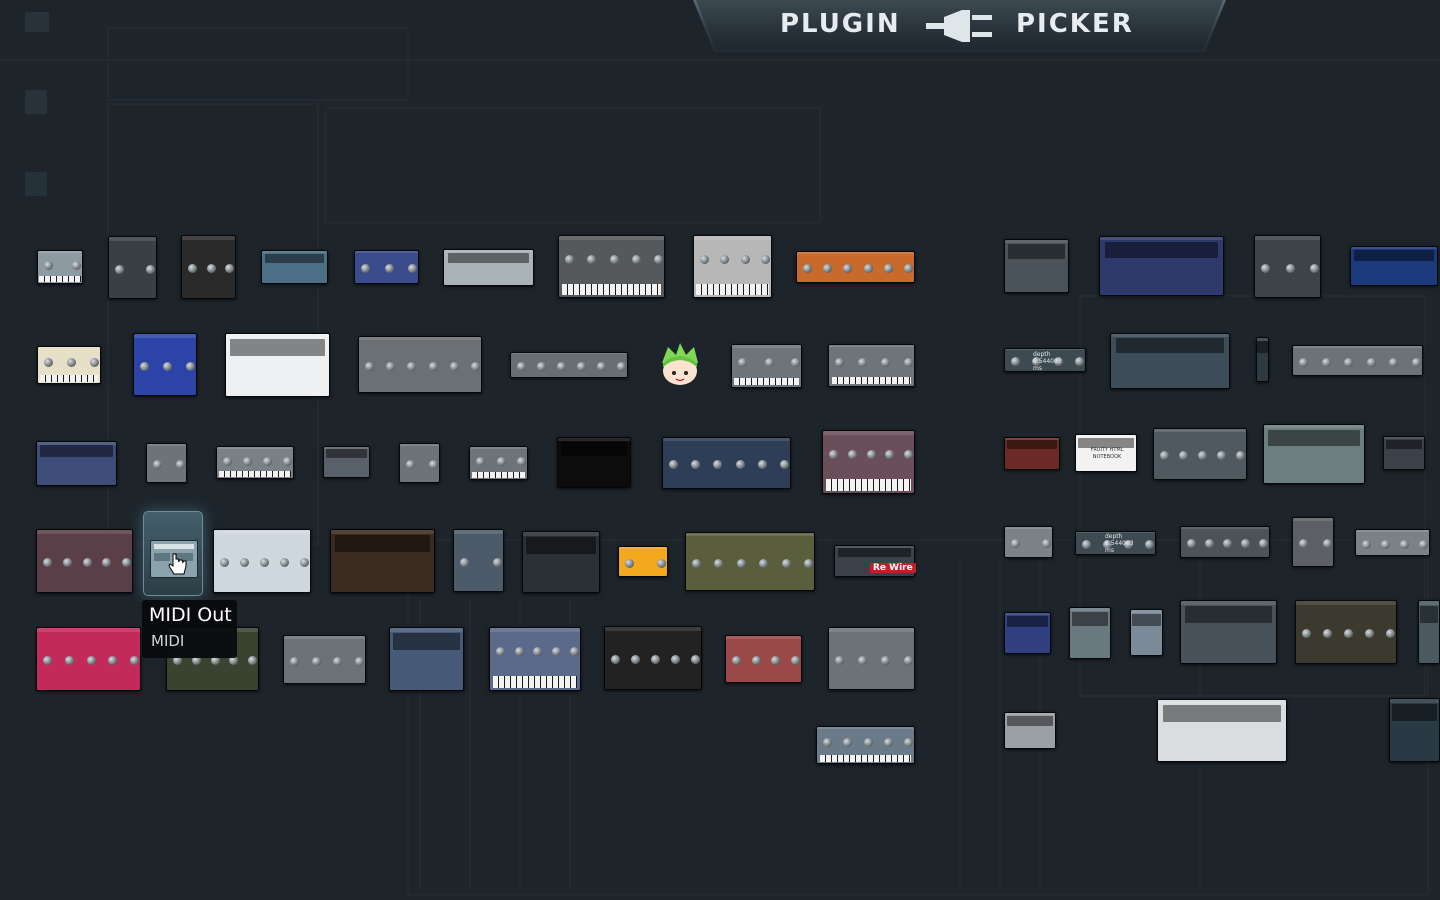 The height and width of the screenshot is (900, 1440). Describe the element at coordinates (1119, 543) in the screenshot. I see `depth-value-2: 6.544003` at that location.